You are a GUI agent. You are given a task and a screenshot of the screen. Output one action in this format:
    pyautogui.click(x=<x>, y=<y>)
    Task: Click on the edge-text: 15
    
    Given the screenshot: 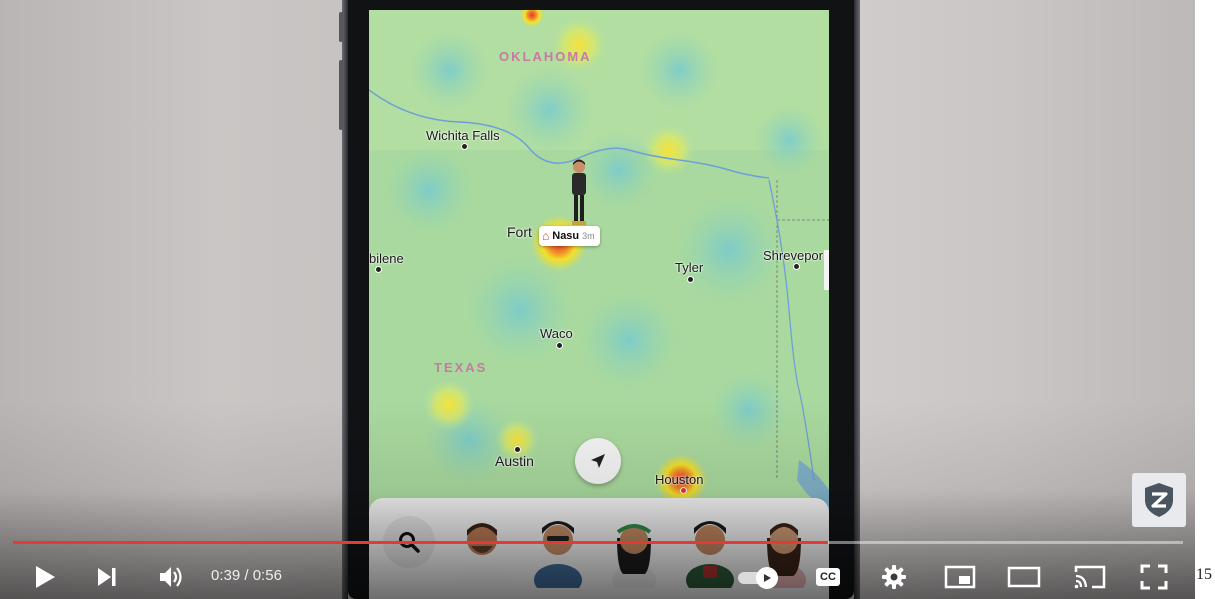 What is the action you would take?
    pyautogui.click(x=1204, y=574)
    